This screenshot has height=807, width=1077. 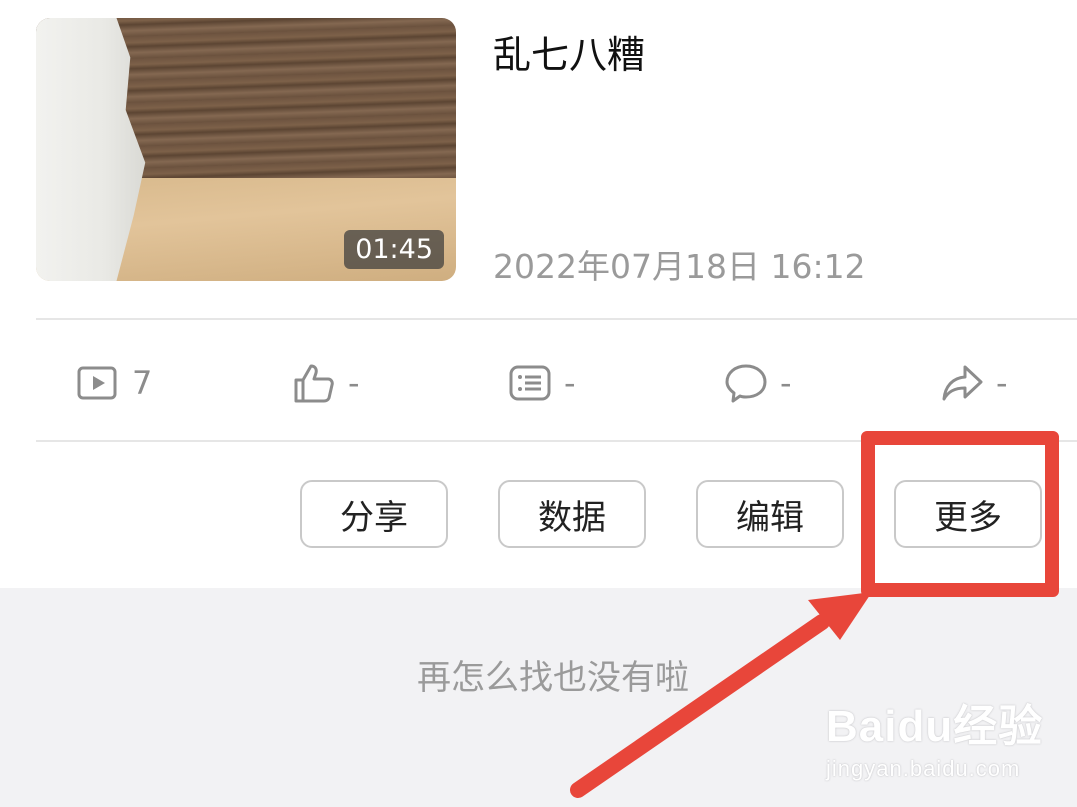 I want to click on stat-danmaku-value: -, so click(x=570, y=382).